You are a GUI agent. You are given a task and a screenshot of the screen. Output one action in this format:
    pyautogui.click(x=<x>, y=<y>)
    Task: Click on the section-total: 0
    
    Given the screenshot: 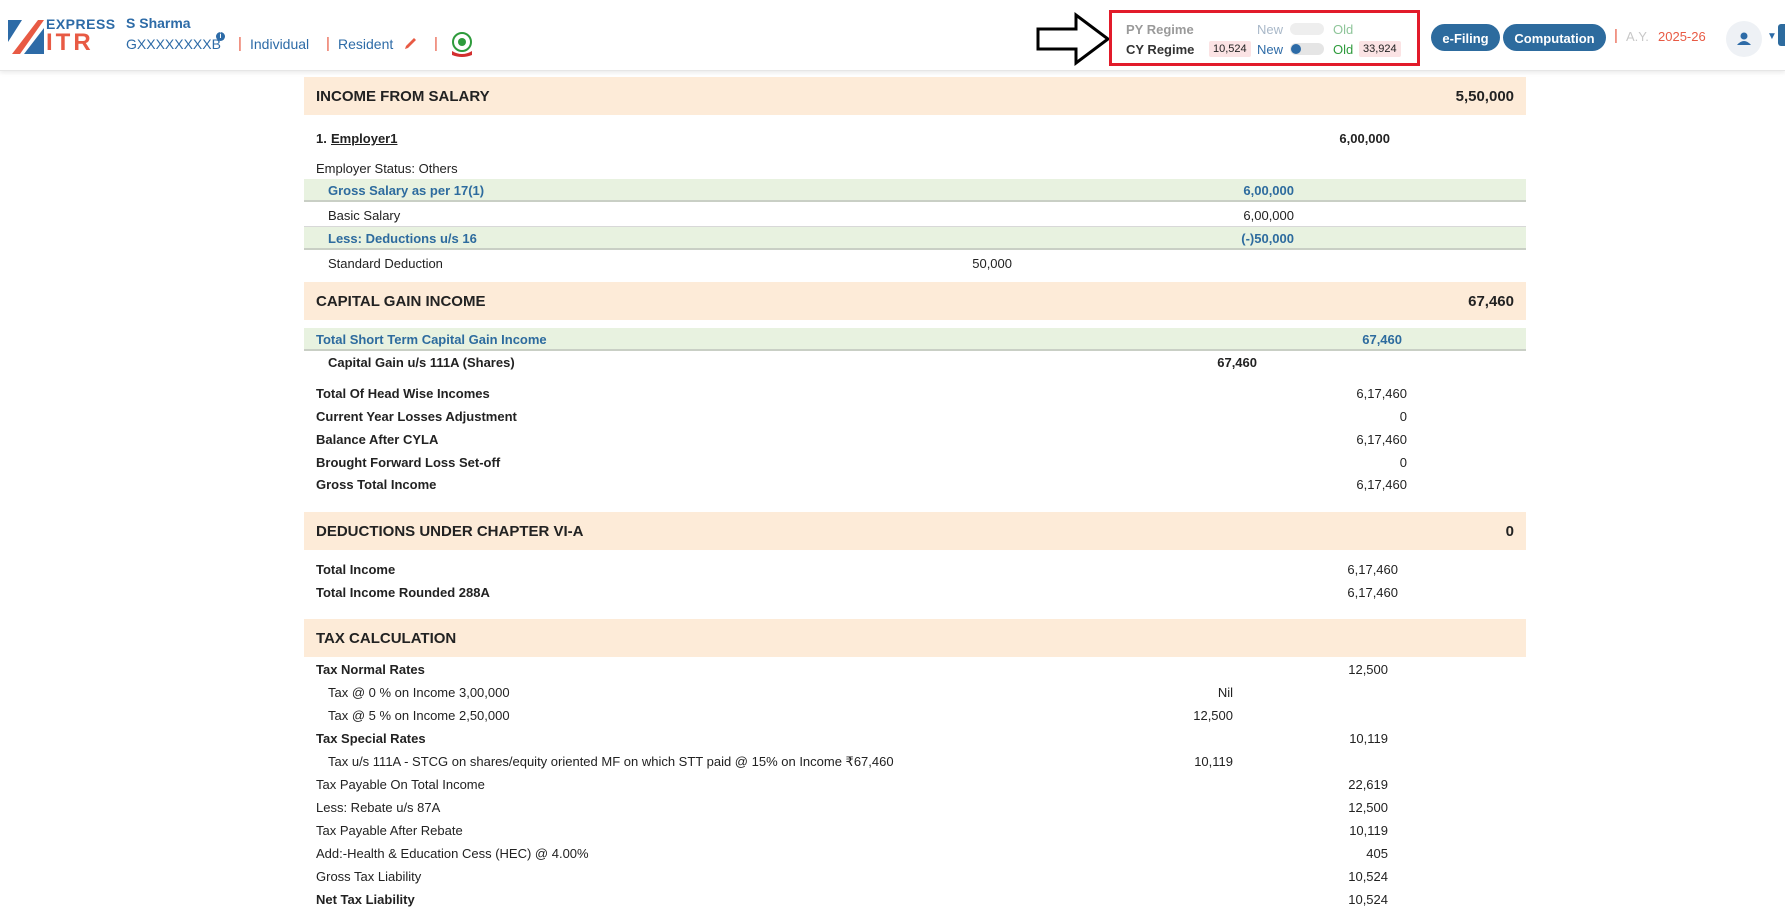 What is the action you would take?
    pyautogui.click(x=1509, y=531)
    